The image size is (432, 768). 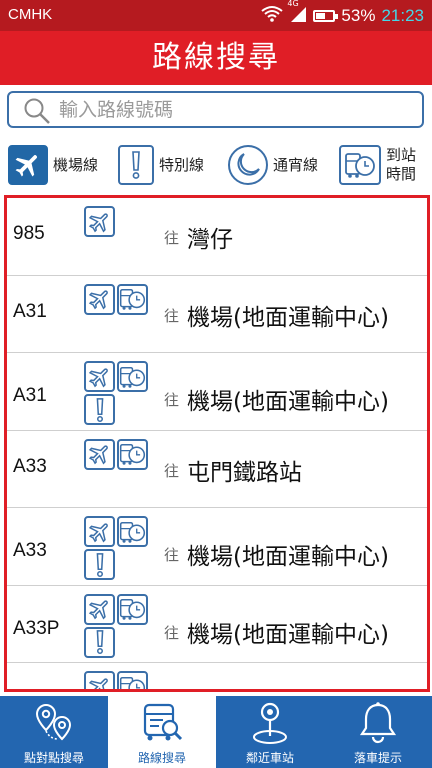 I want to click on signal-icon: 4G, so click(x=297, y=13).